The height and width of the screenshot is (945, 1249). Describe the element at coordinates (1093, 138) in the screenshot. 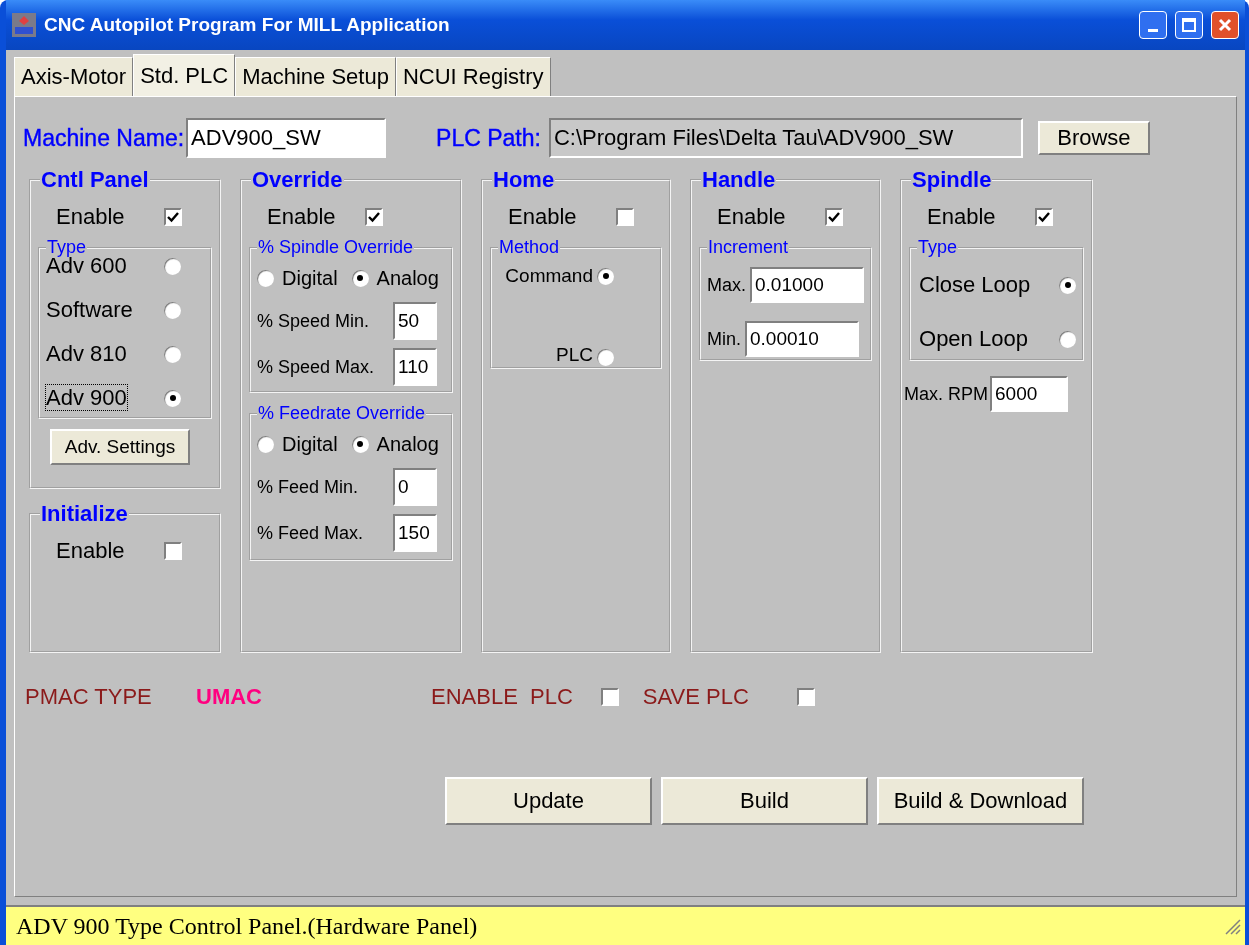

I see `browse-button: Browse` at that location.